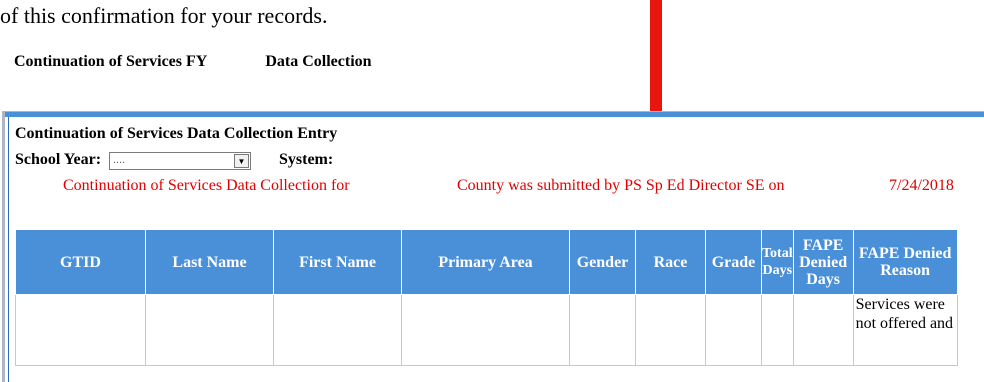 The height and width of the screenshot is (382, 984). What do you see at coordinates (209, 262) in the screenshot?
I see `col-header-last-name: Last Name` at bounding box center [209, 262].